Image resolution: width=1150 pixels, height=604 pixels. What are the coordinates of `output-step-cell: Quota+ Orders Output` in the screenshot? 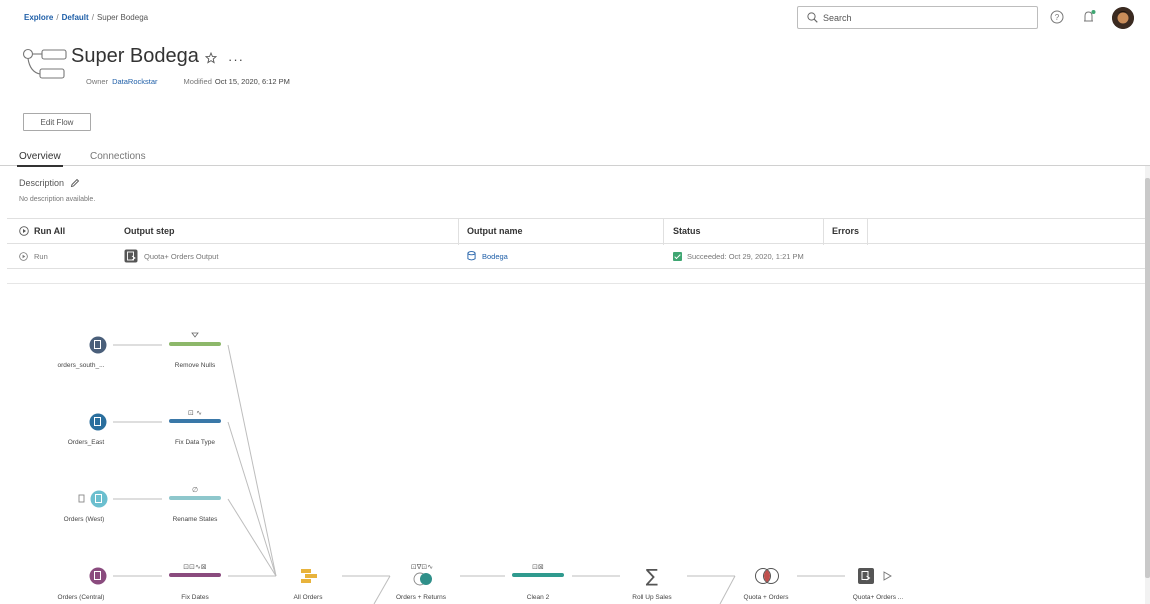 It's located at (171, 256).